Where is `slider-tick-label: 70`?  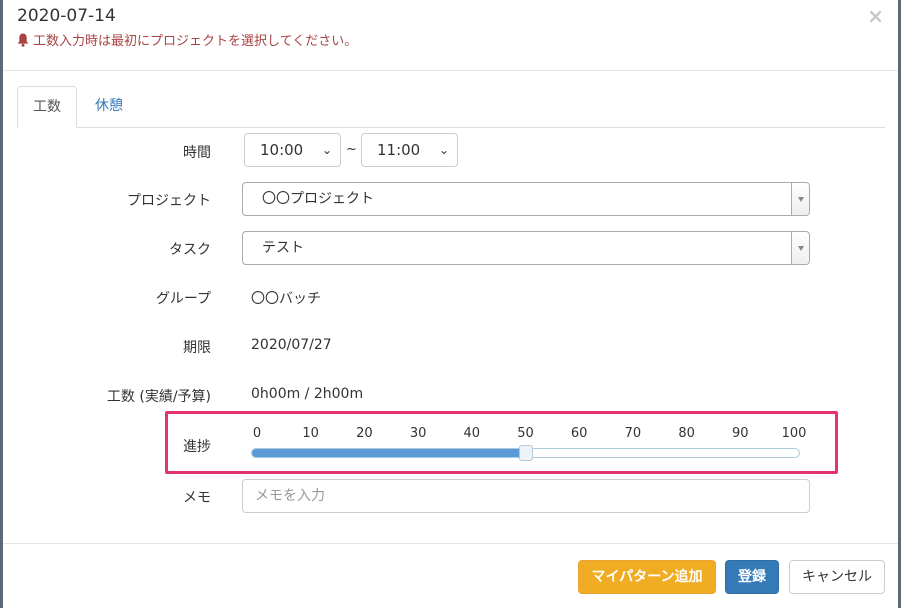 slider-tick-label: 70 is located at coordinates (633, 433).